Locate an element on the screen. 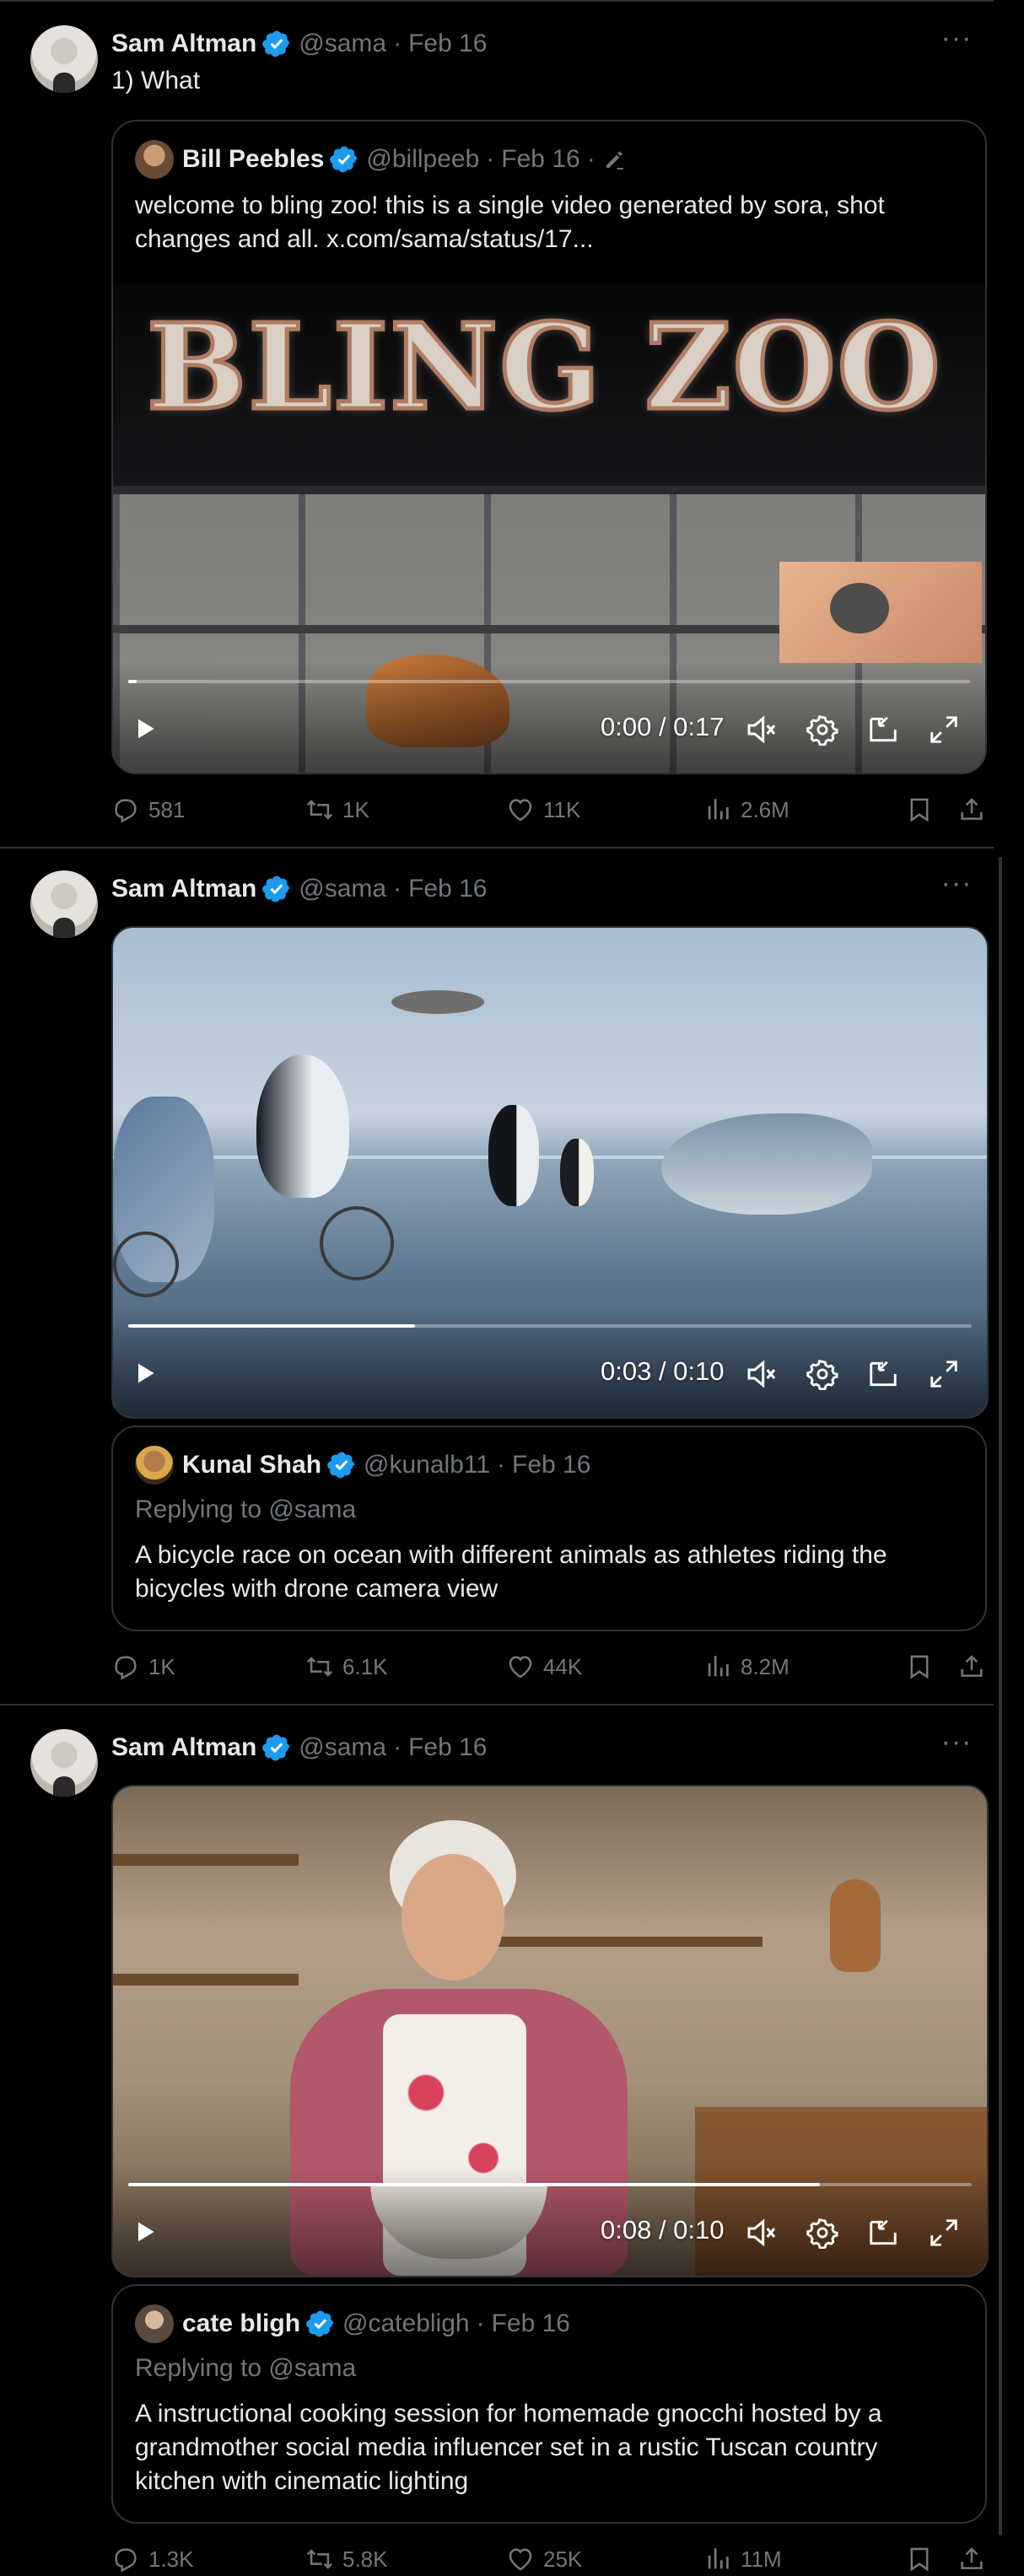 The height and width of the screenshot is (2576, 1024). repost-button: 1K is located at coordinates (337, 810).